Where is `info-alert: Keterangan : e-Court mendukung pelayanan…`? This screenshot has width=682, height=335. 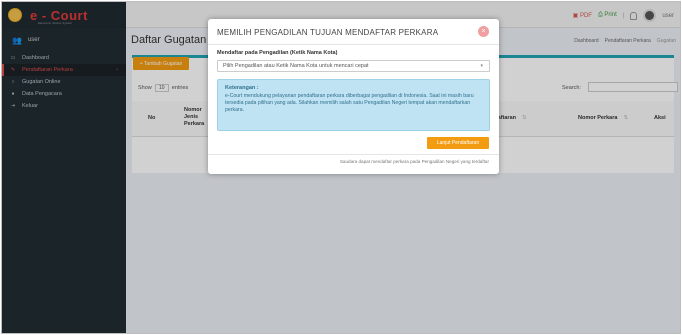 info-alert: Keterangan : e-Court mendukung pelayanan… is located at coordinates (353, 105).